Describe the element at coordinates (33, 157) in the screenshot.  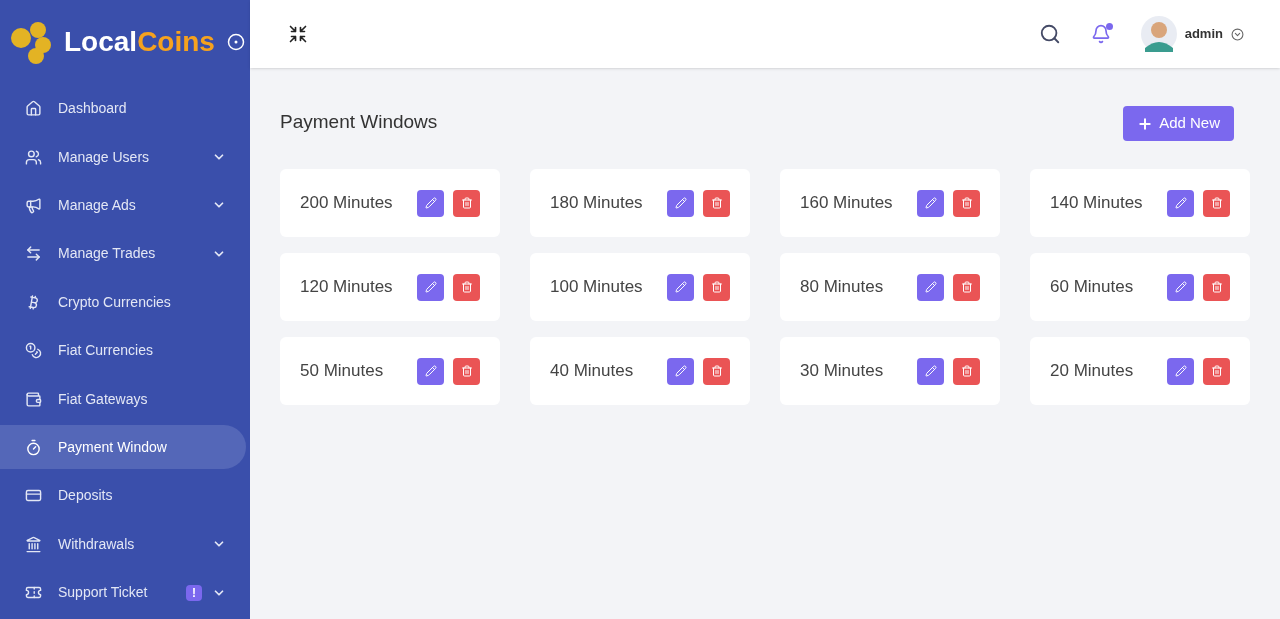
I see `users-icon` at that location.